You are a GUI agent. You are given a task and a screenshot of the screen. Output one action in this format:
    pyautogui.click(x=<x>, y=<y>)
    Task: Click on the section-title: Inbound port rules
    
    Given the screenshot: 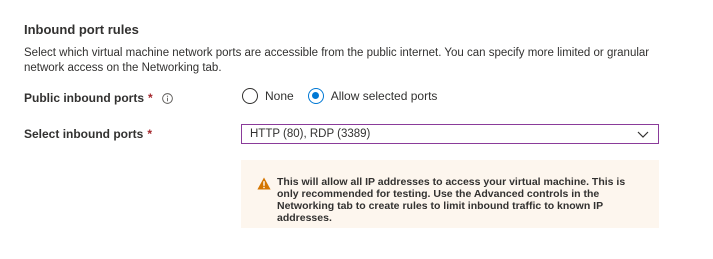 What is the action you would take?
    pyautogui.click(x=81, y=29)
    